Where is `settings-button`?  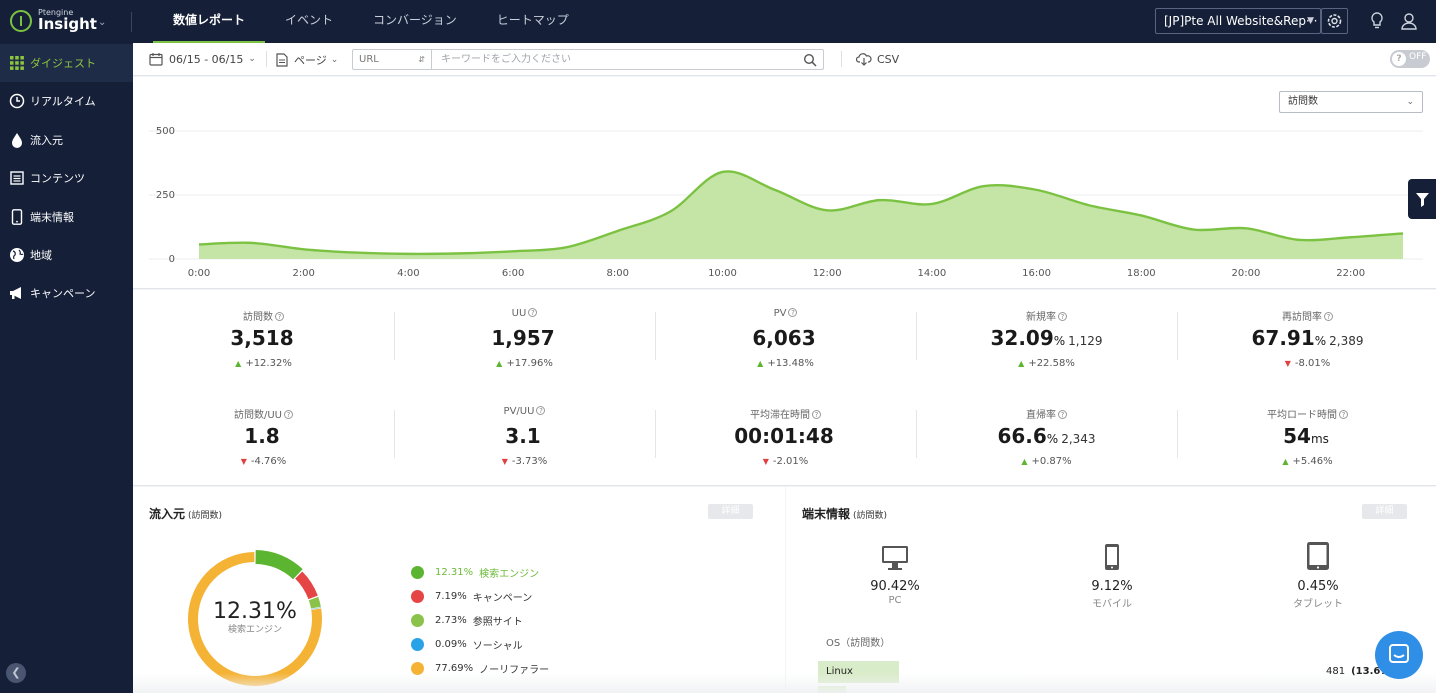 settings-button is located at coordinates (1334, 21).